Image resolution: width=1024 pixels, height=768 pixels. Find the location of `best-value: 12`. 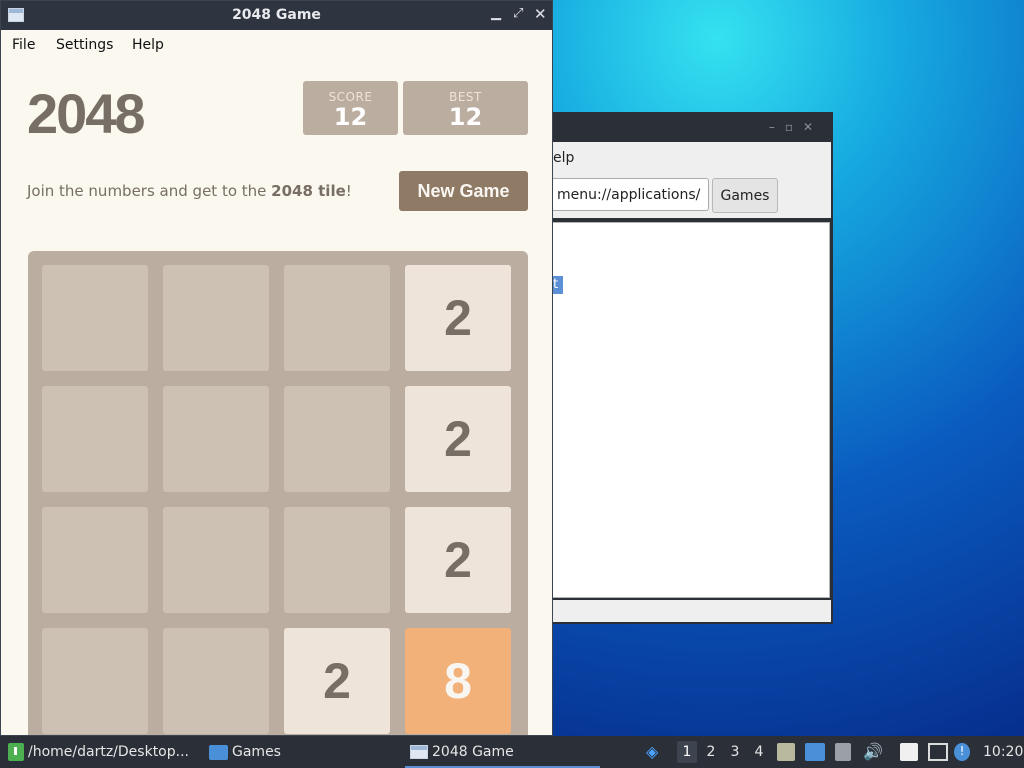

best-value: 12 is located at coordinates (465, 117).